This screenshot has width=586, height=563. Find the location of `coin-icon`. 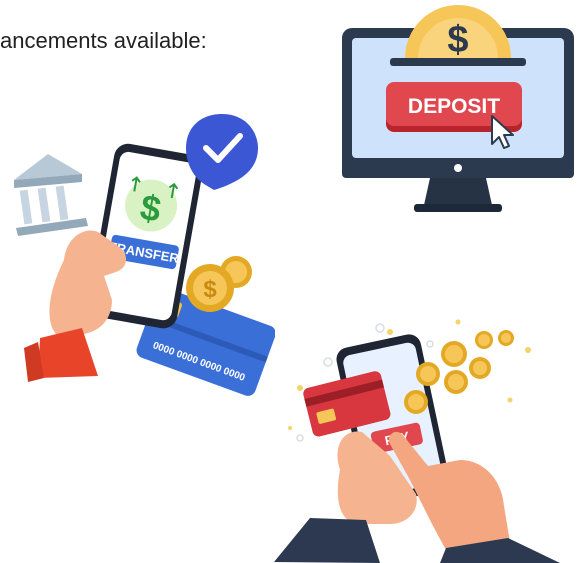

coin-icon is located at coordinates (459, 372).